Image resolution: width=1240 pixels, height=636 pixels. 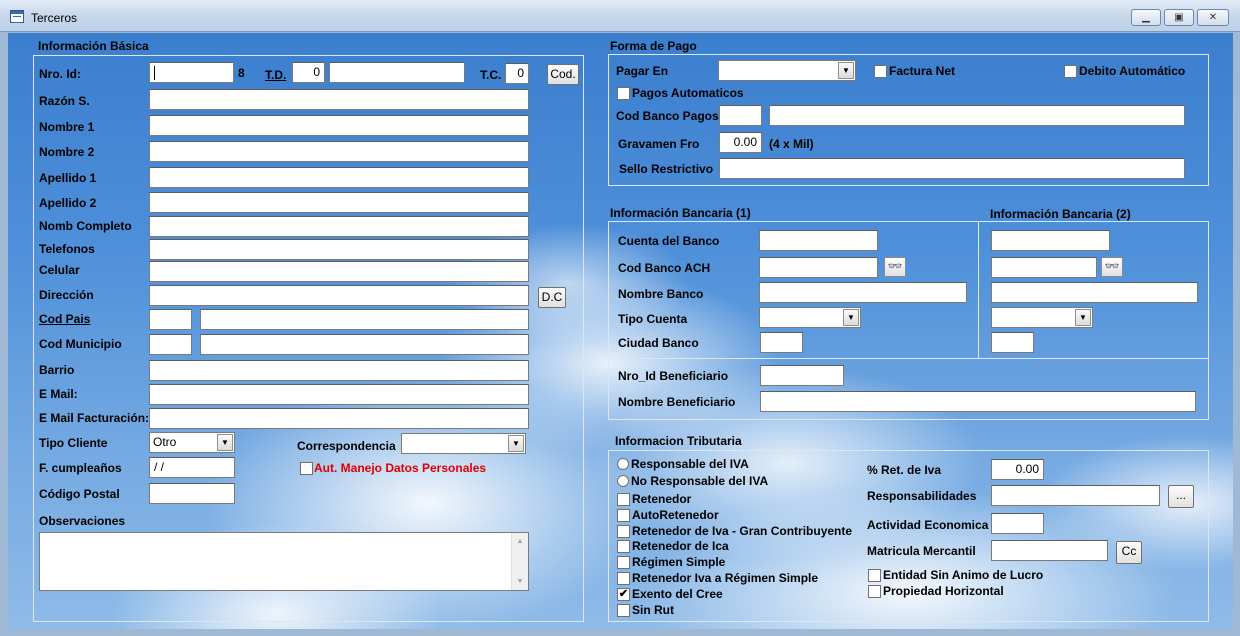 I want to click on nro-benef-input, so click(x=802, y=375).